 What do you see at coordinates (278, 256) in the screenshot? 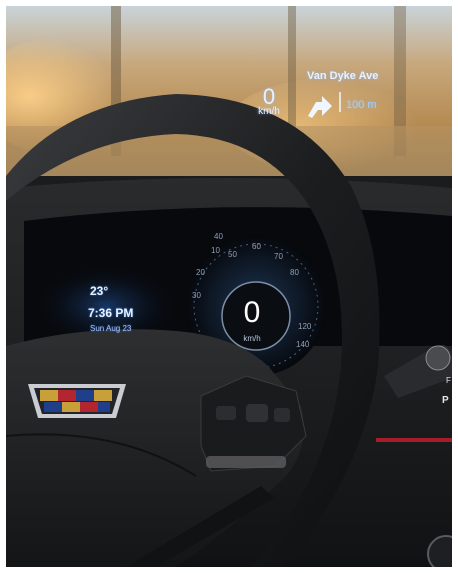
I see `speedometer-tick-label: 70` at bounding box center [278, 256].